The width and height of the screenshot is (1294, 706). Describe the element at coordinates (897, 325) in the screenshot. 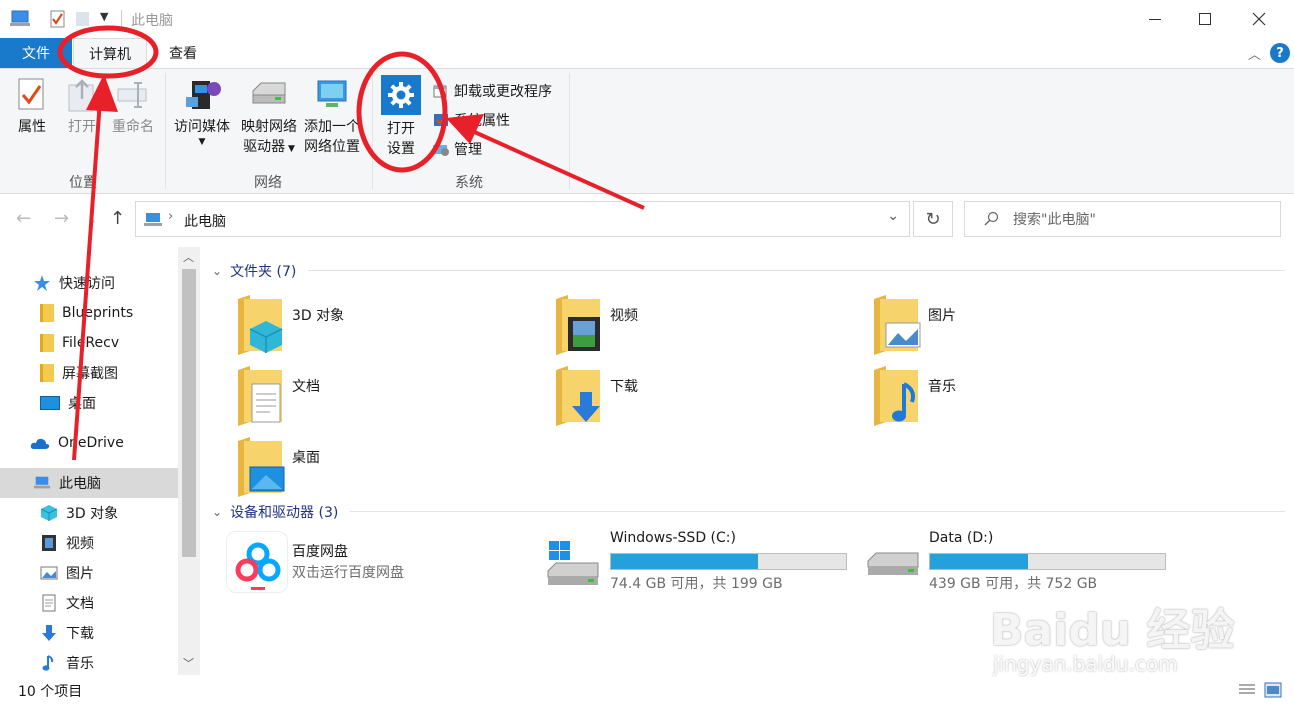

I see `folder-picture-icon` at that location.